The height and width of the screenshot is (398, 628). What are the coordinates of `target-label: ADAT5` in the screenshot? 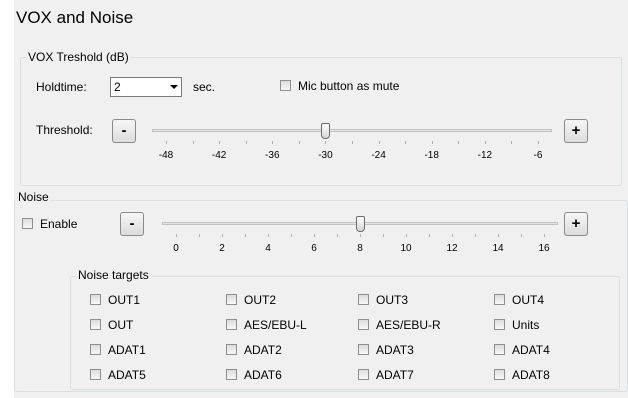 It's located at (127, 375).